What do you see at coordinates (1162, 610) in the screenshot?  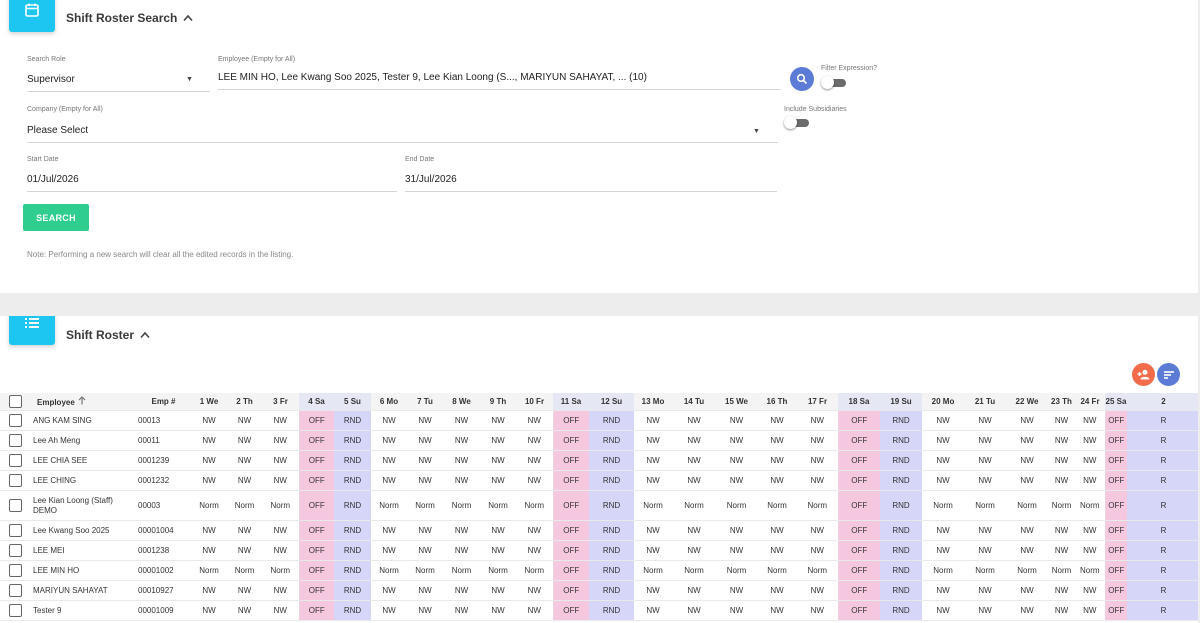 I see `shift-cell: R` at bounding box center [1162, 610].